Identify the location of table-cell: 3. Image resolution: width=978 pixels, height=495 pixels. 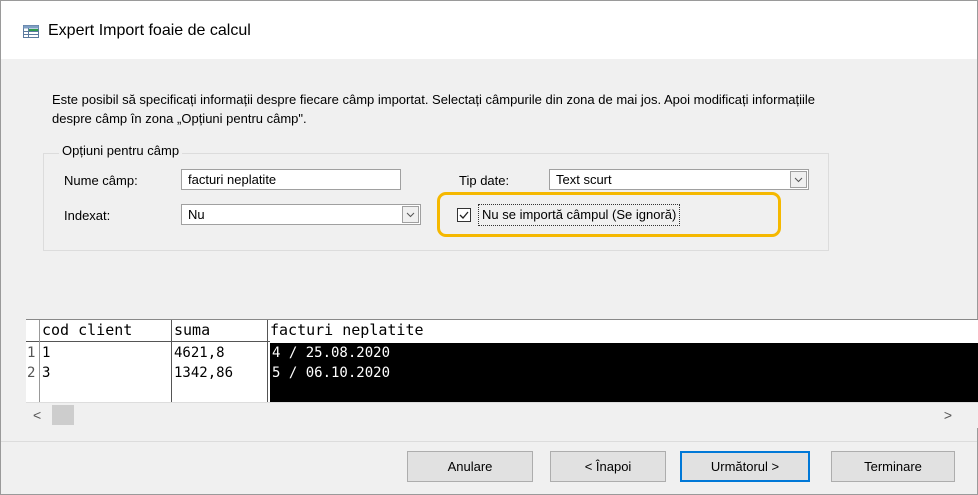
(46, 373).